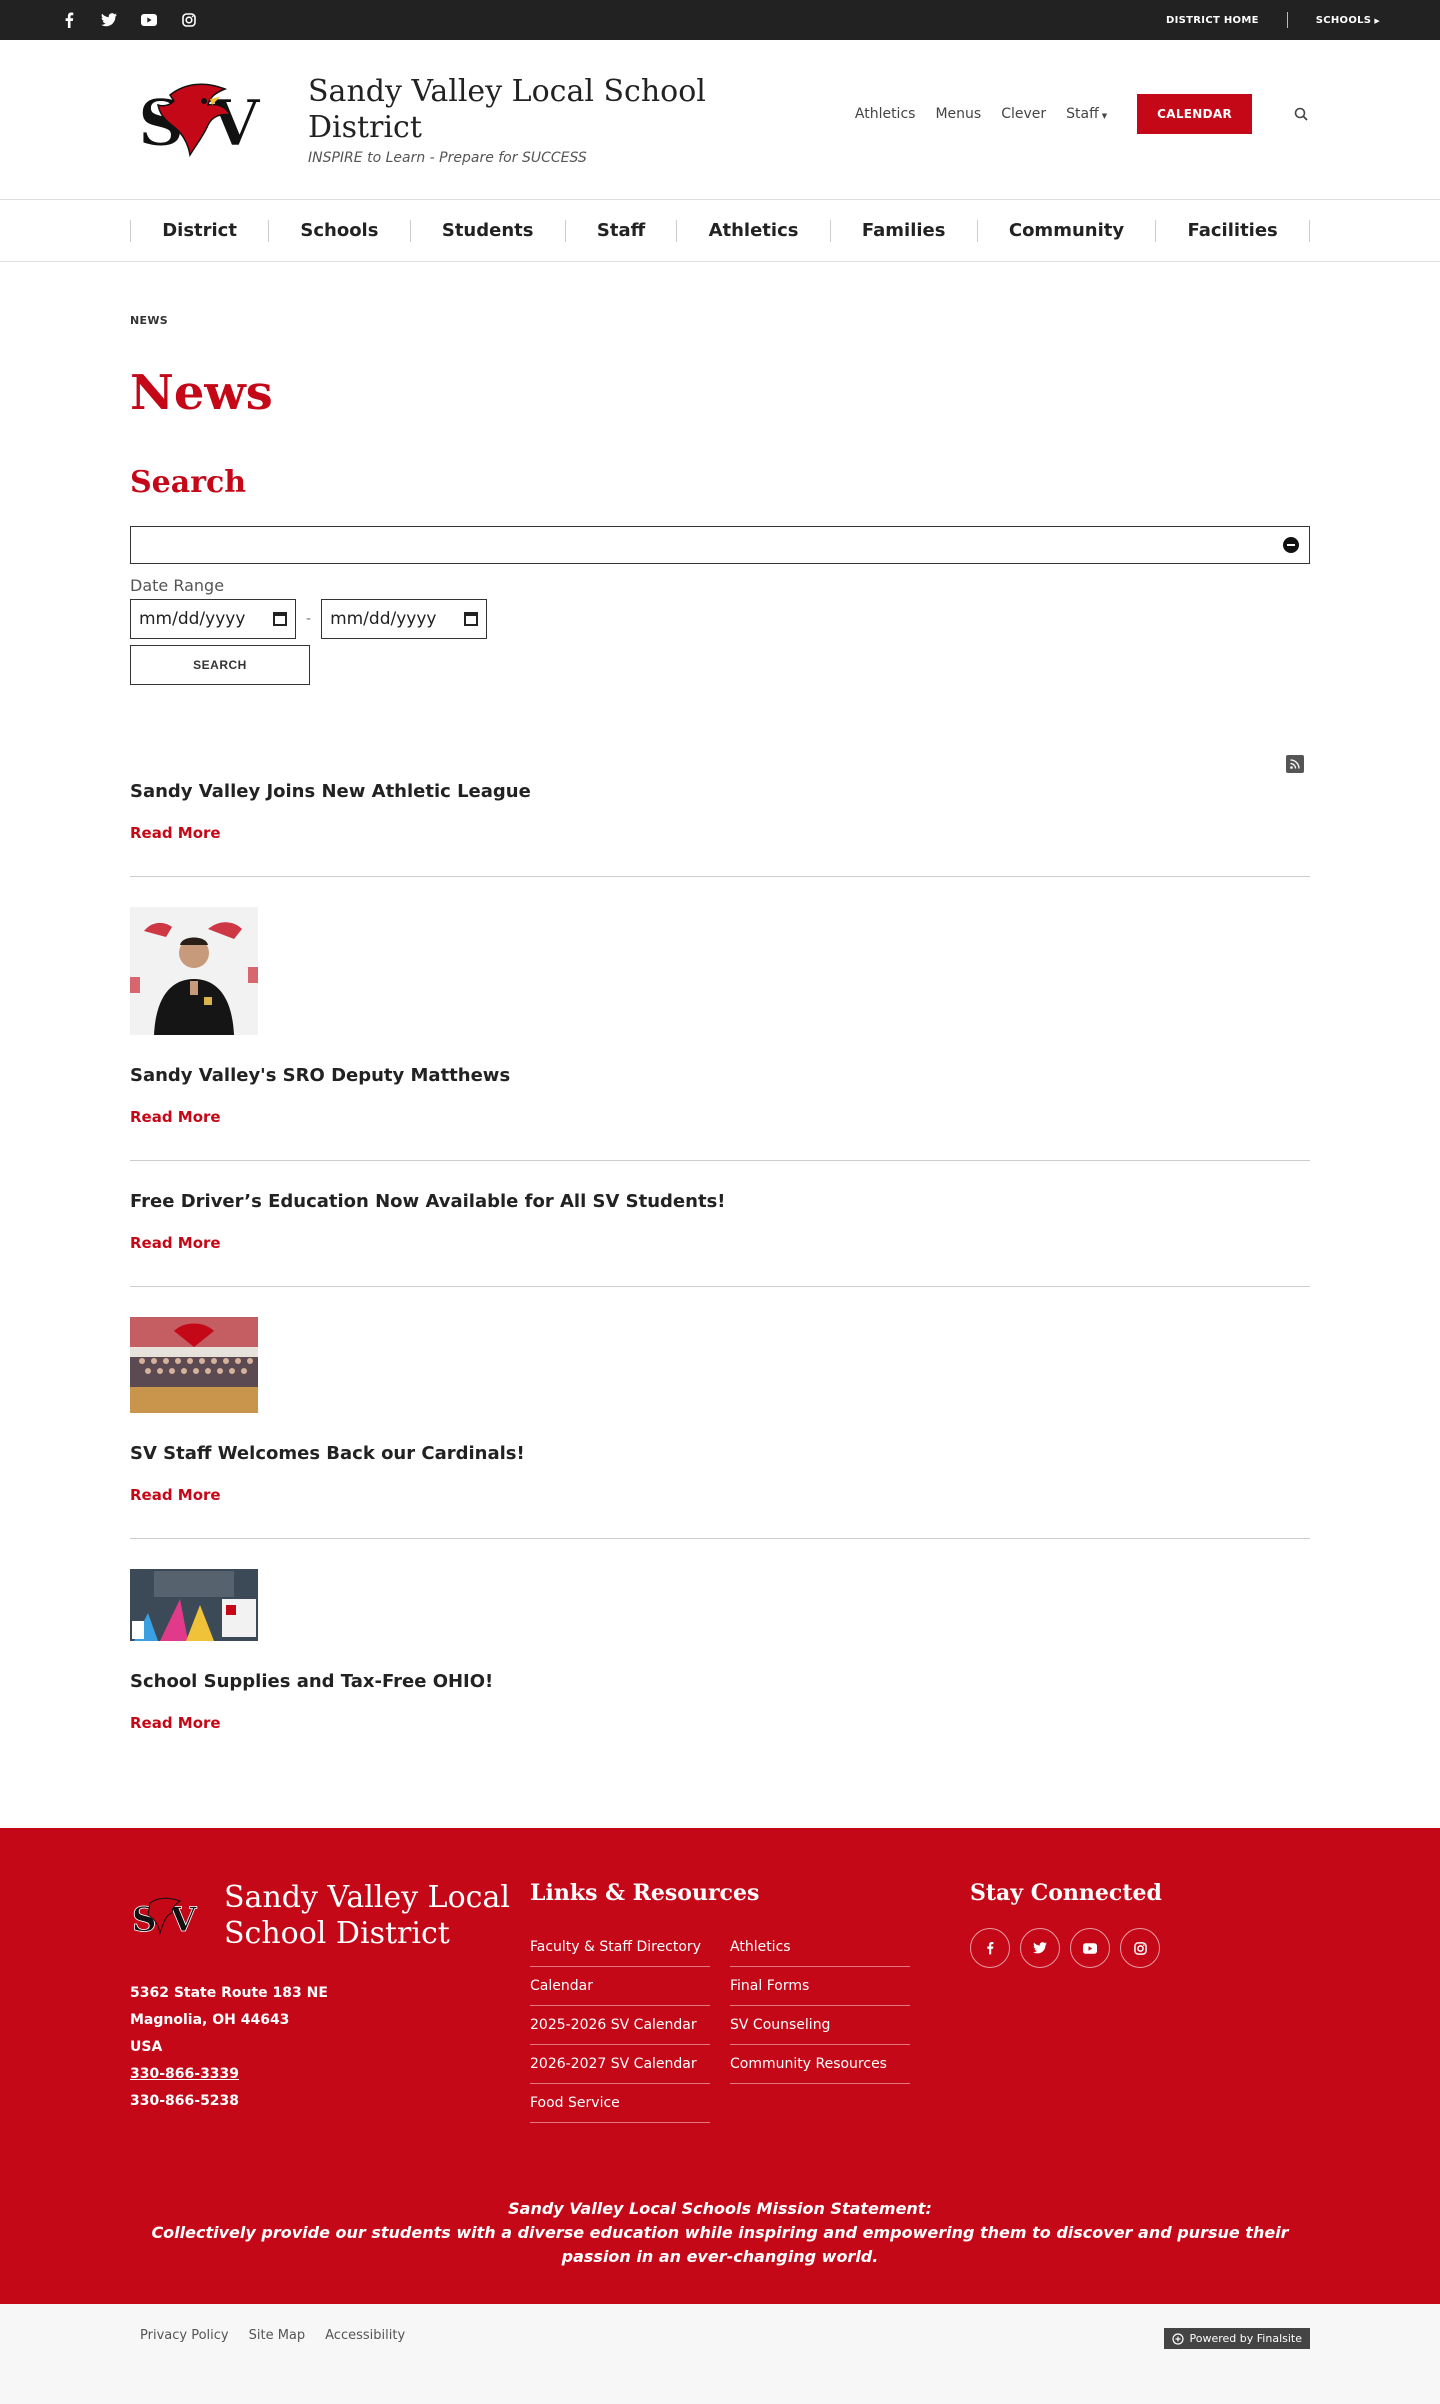  Describe the element at coordinates (200, 230) in the screenshot. I see `nav-item-district: District` at that location.